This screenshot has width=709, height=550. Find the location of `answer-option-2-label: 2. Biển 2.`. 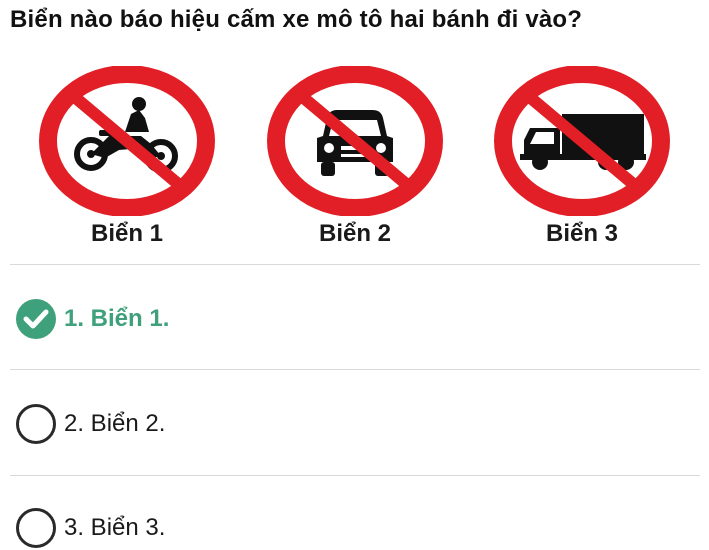

answer-option-2-label: 2. Biển 2. is located at coordinates (115, 423).